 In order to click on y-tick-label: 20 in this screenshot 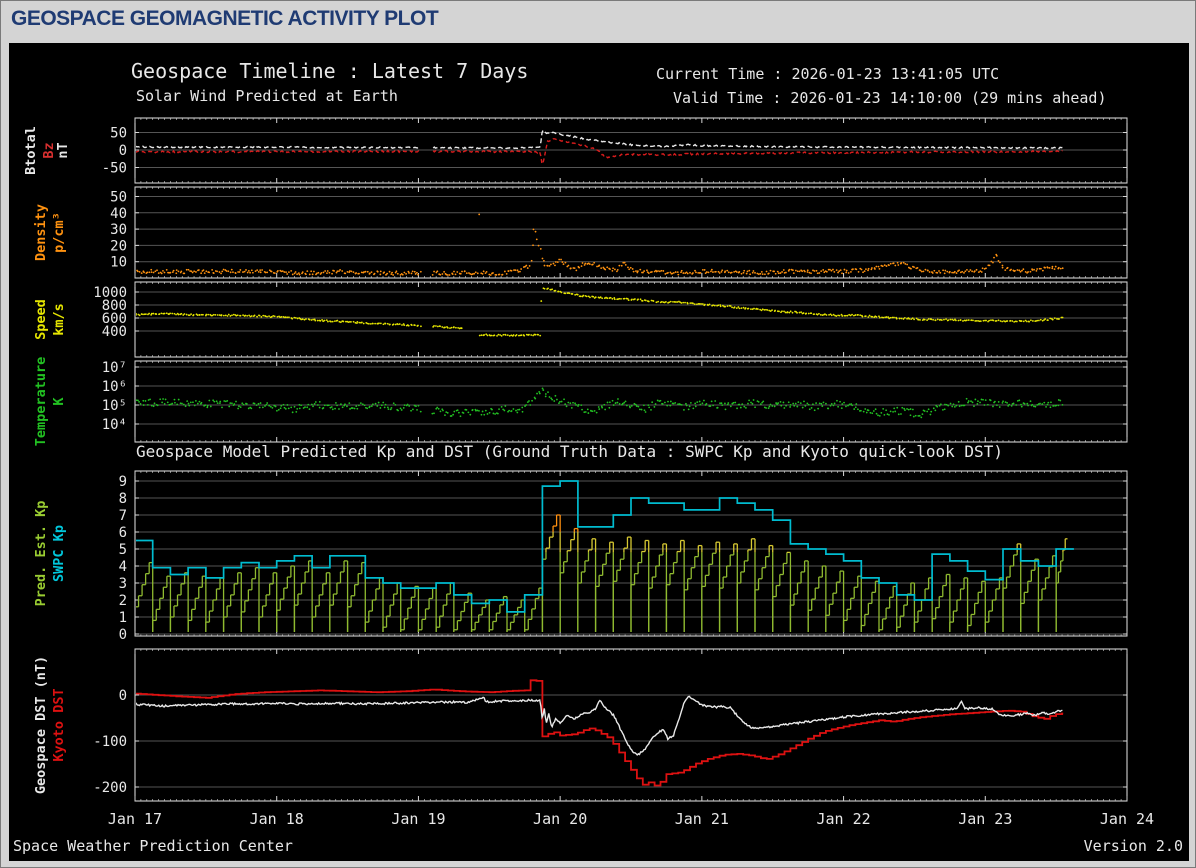, I will do `click(118, 246)`.